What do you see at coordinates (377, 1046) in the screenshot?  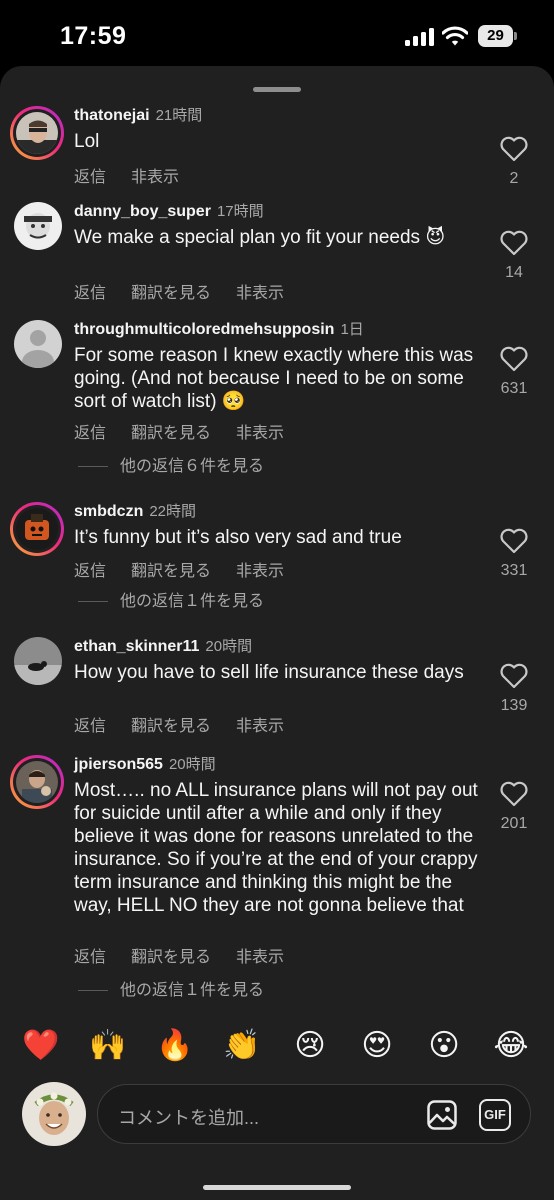 I see `emoji-heart-eyes-button: 😍` at bounding box center [377, 1046].